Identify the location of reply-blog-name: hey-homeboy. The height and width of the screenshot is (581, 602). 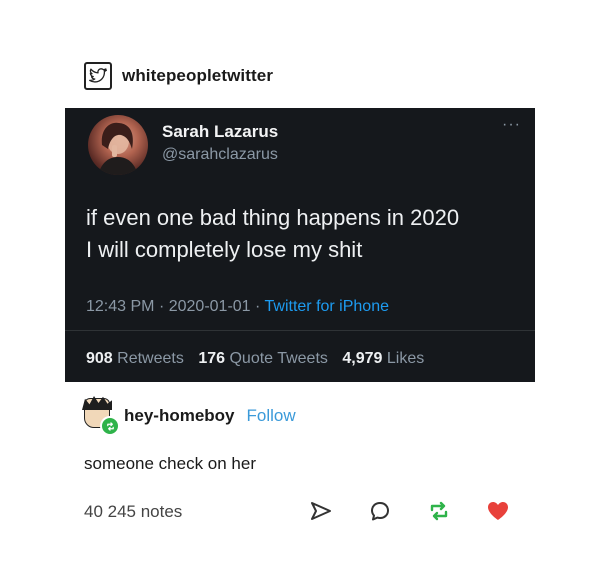
(179, 416).